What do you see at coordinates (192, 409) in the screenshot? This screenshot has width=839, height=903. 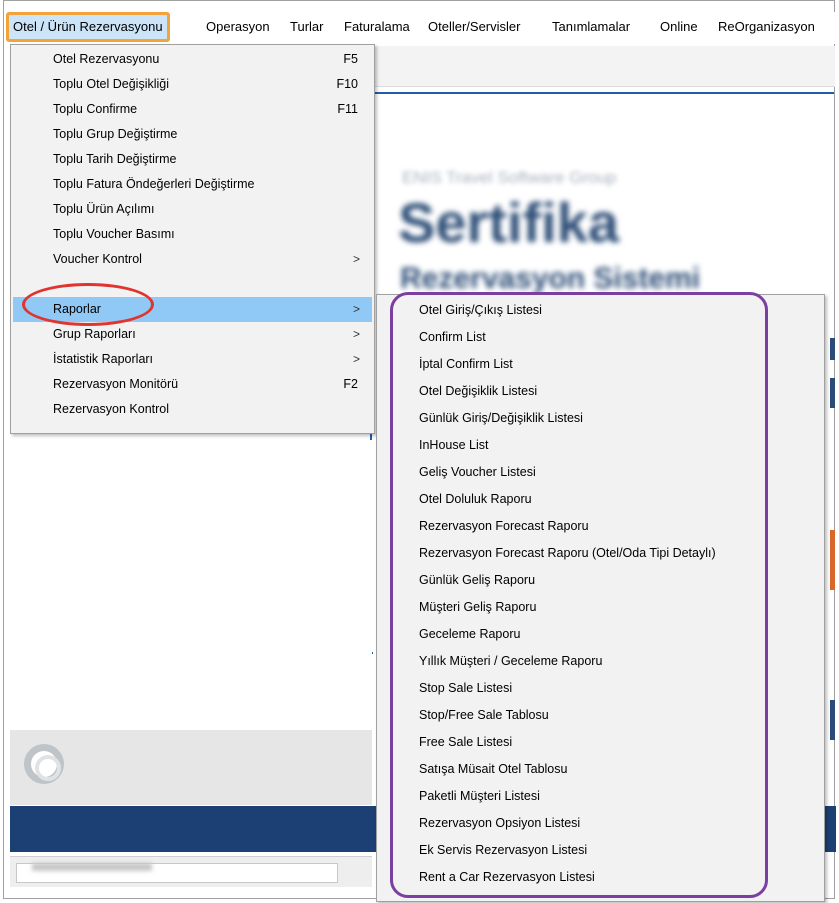 I see `menu-item-rezervasyon-kontrol: Rezervasyon Kontrol` at bounding box center [192, 409].